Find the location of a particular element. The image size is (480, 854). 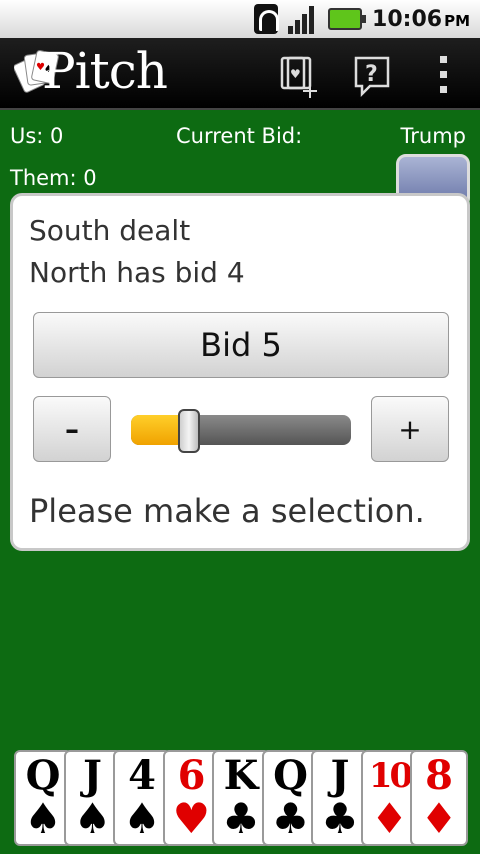

bid-slider-track is located at coordinates (241, 430).